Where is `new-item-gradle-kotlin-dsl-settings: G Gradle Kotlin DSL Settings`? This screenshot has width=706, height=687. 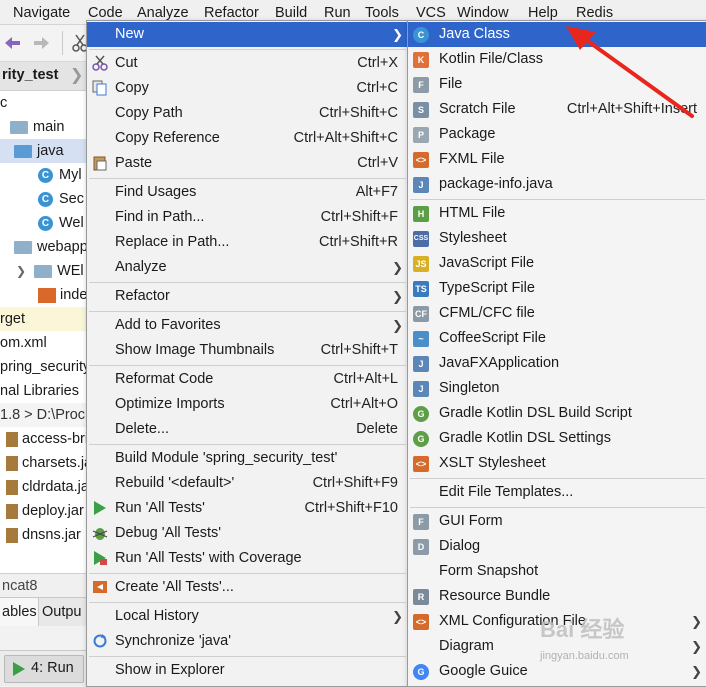 new-item-gradle-kotlin-dsl-settings: G Gradle Kotlin DSL Settings is located at coordinates (557, 438).